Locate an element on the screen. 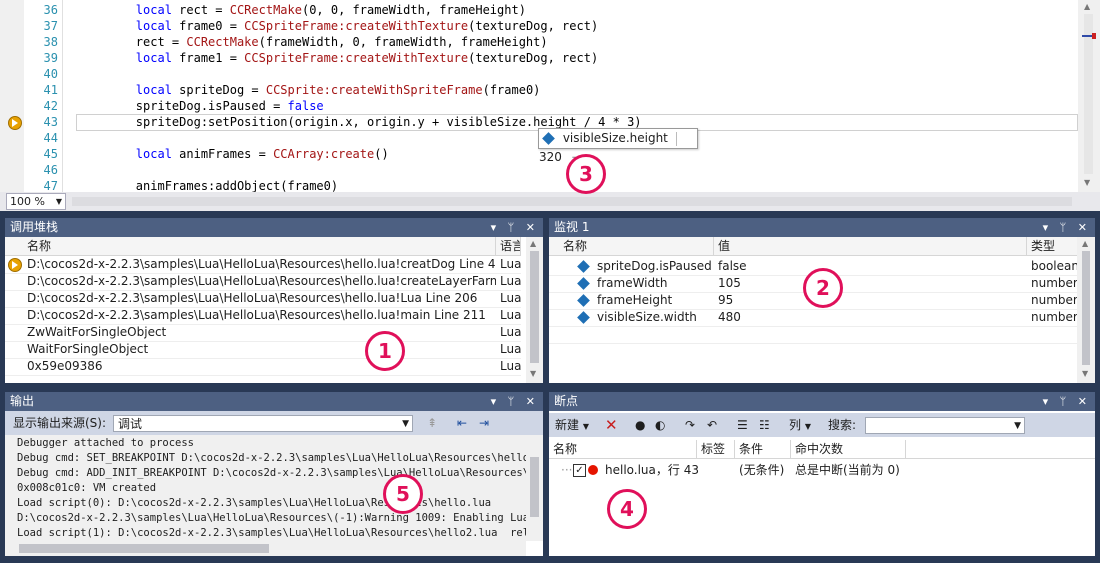  table-row: 0x59e09386 Lua is located at coordinates (263, 367).